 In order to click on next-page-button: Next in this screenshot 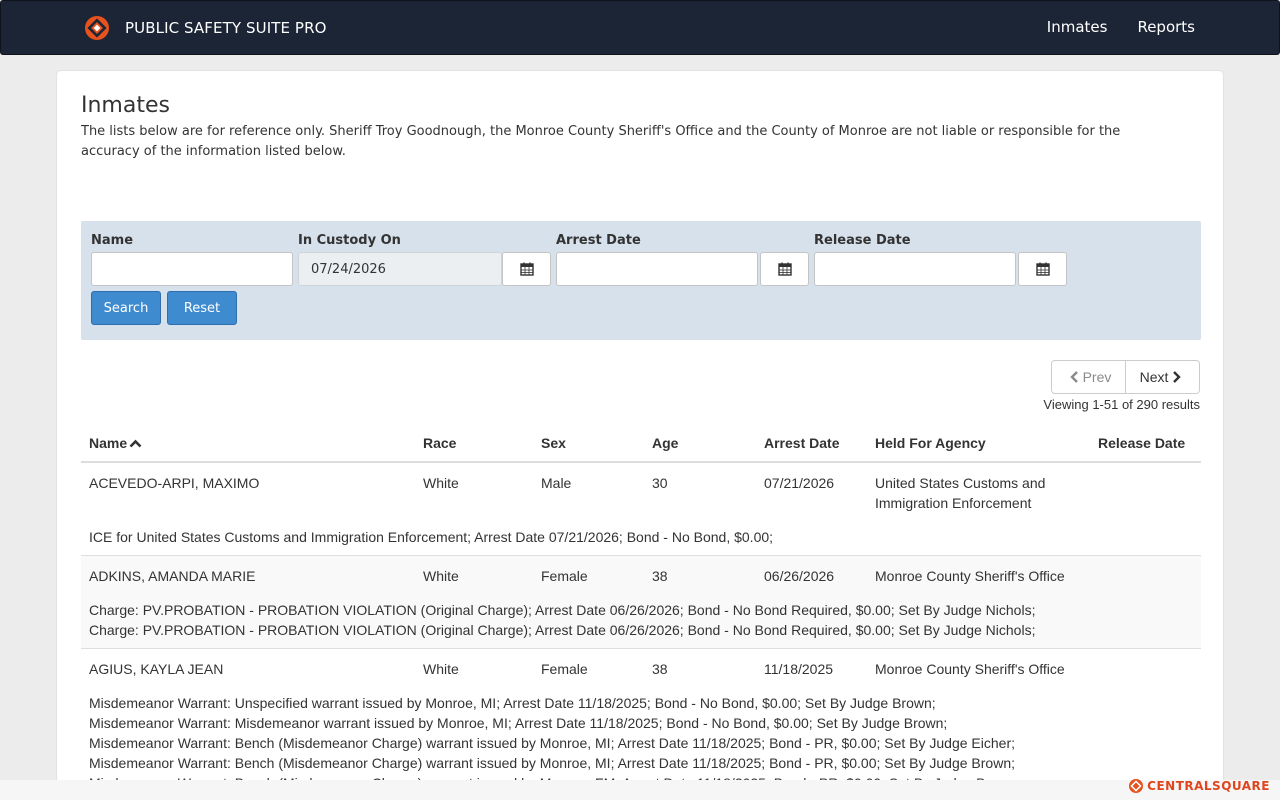, I will do `click(1163, 377)`.